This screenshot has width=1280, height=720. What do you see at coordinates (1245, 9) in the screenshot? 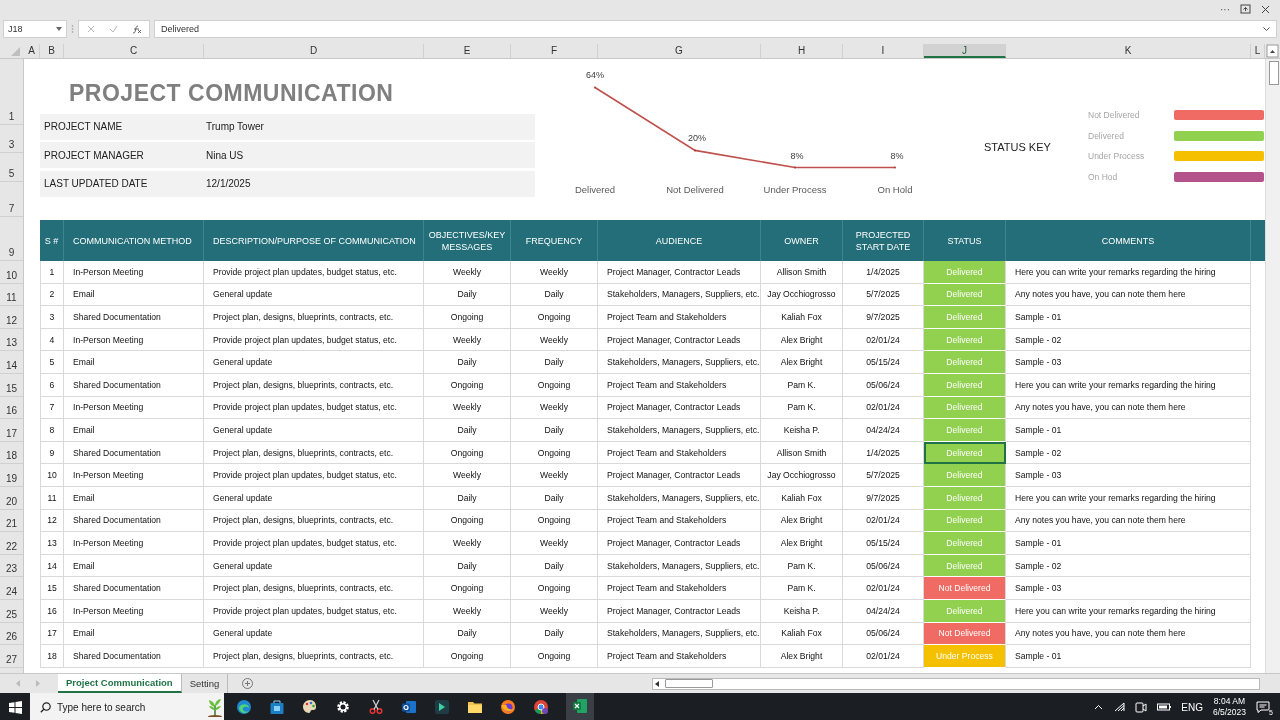
I see `restore-window-icon` at bounding box center [1245, 9].